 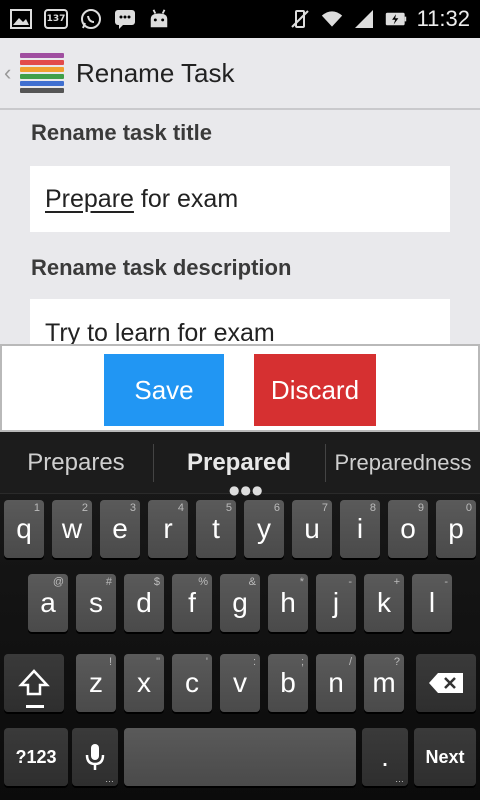 I want to click on key-g: & g, so click(x=240, y=603).